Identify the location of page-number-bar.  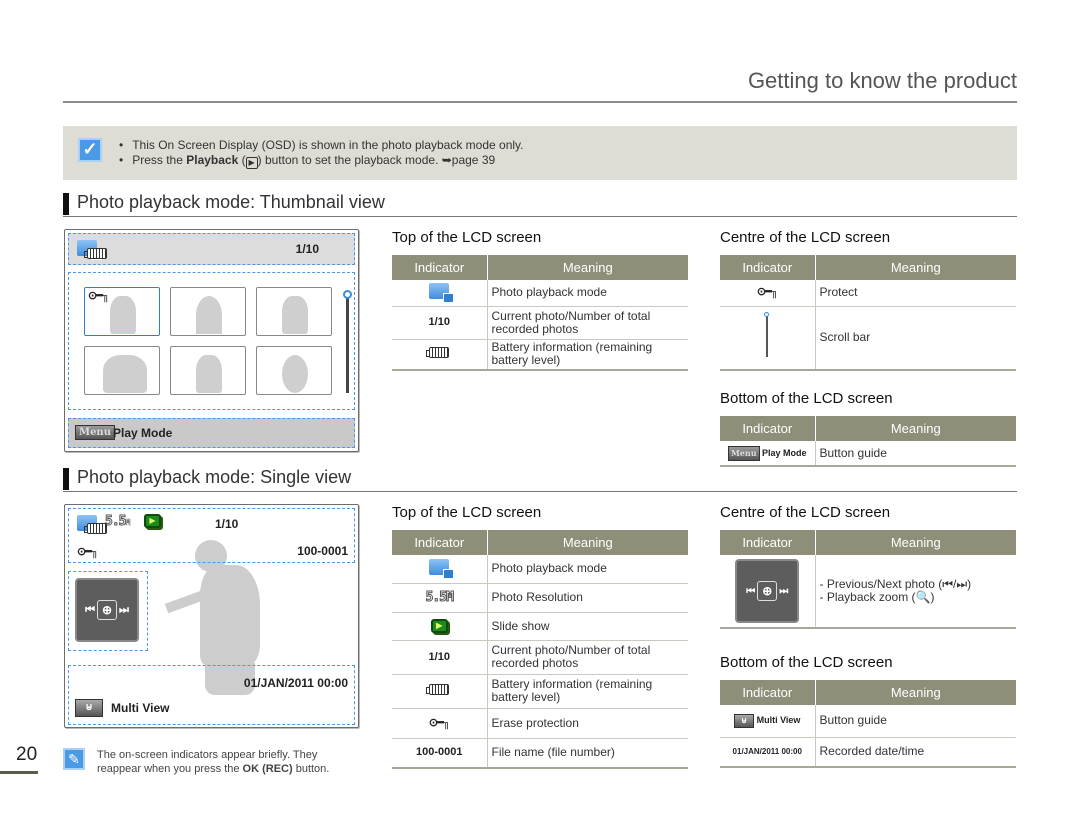
(19, 772).